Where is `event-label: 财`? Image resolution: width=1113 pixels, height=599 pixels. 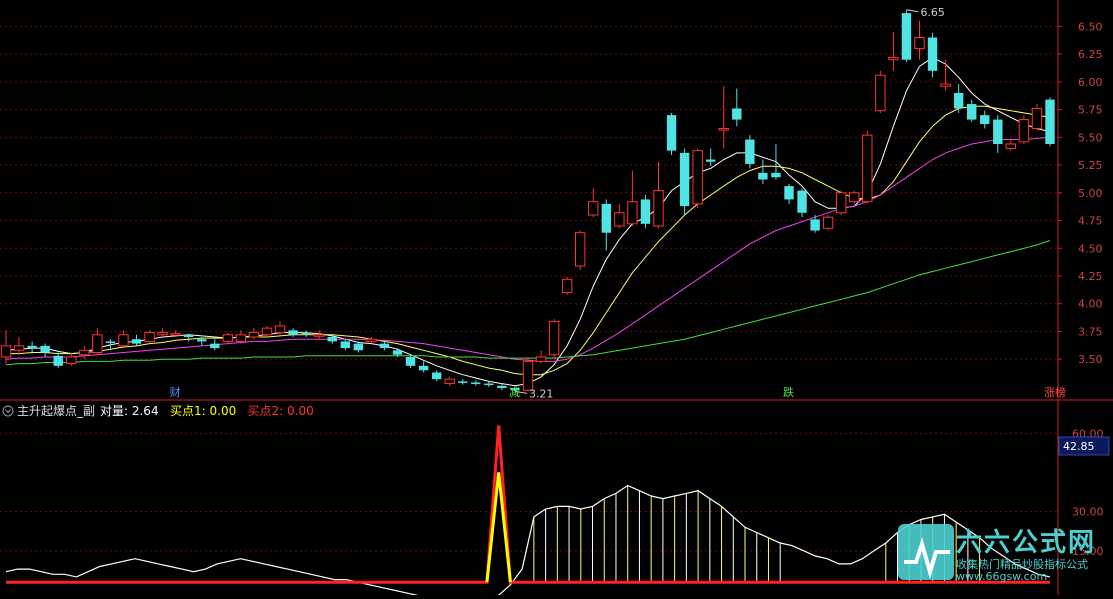
event-label: 财 is located at coordinates (175, 392).